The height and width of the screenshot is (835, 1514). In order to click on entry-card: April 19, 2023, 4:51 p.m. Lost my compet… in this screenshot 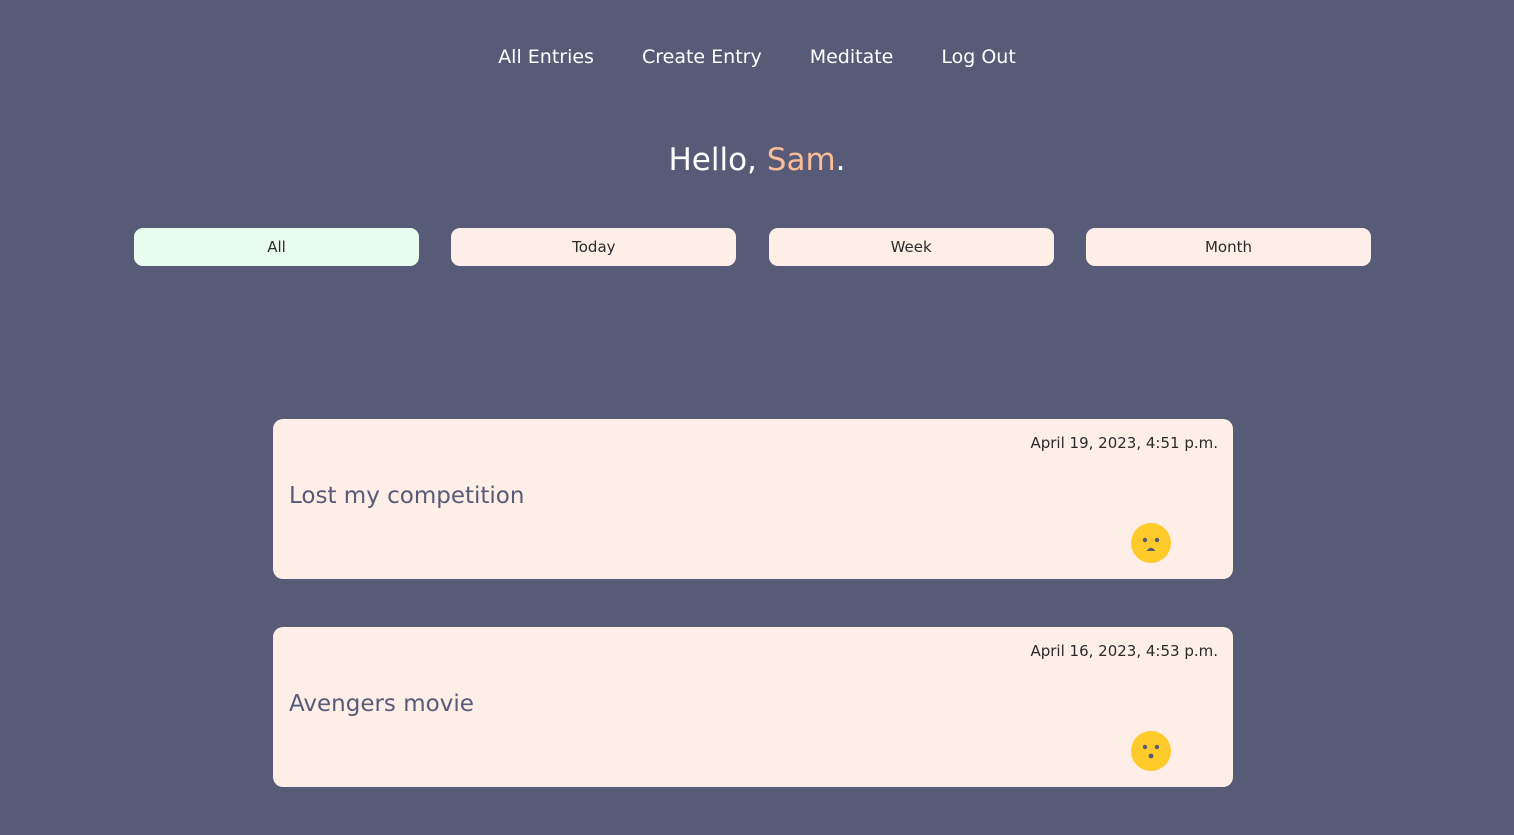, I will do `click(753, 499)`.